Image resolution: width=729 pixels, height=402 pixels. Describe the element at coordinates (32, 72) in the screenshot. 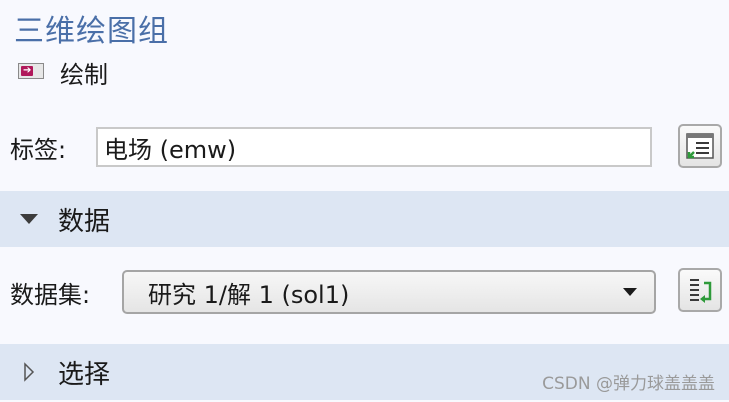

I see `plot-icon: ➔` at that location.